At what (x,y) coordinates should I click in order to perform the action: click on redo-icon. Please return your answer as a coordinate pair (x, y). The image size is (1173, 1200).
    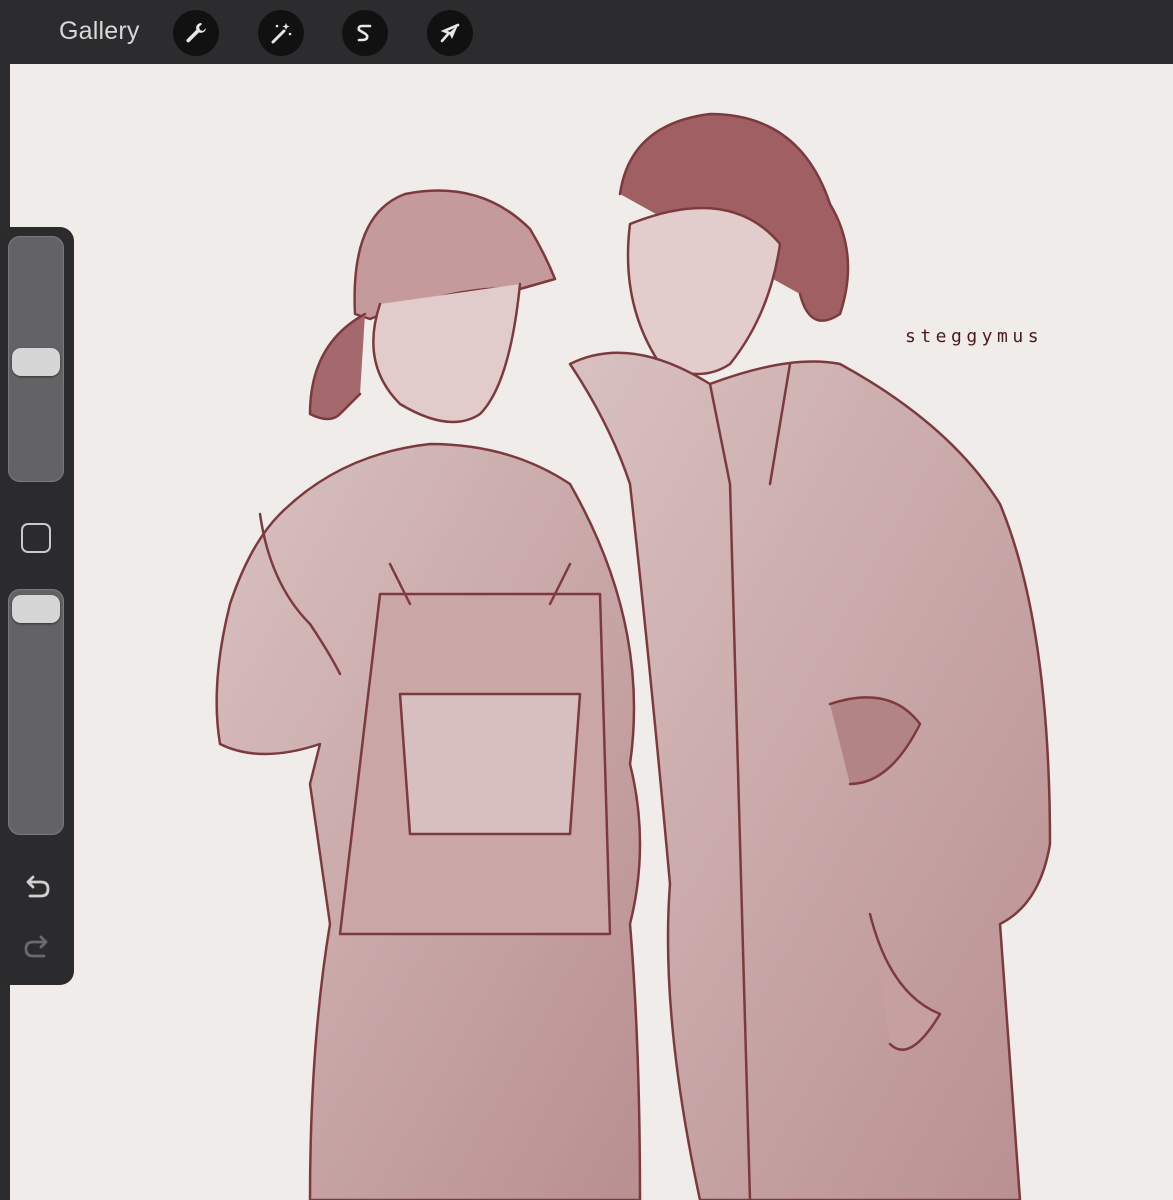
    Looking at the image, I should click on (36, 946).